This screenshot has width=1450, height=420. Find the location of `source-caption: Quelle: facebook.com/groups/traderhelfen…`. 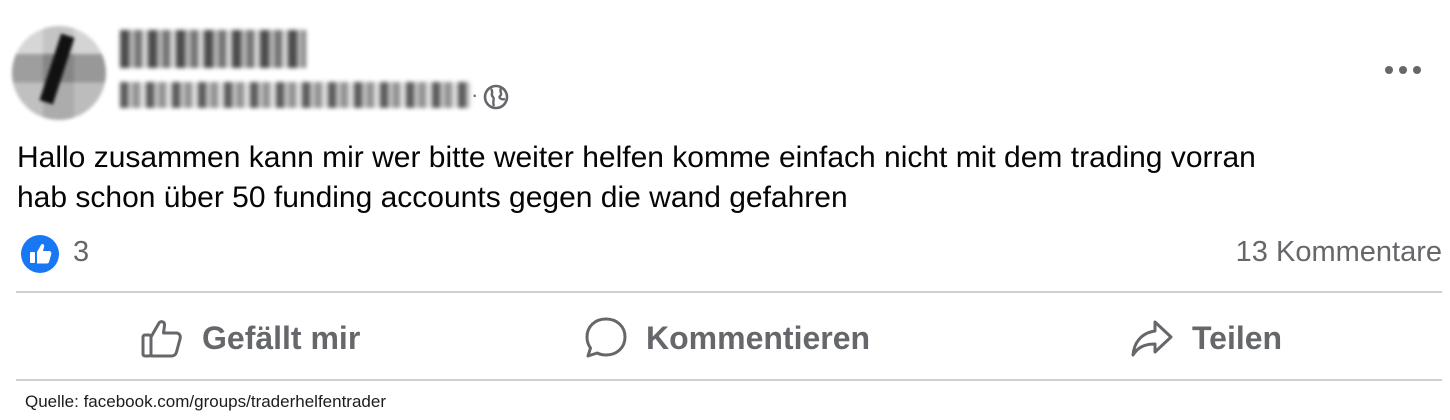

source-caption: Quelle: facebook.com/groups/traderhelfen… is located at coordinates (205, 401).